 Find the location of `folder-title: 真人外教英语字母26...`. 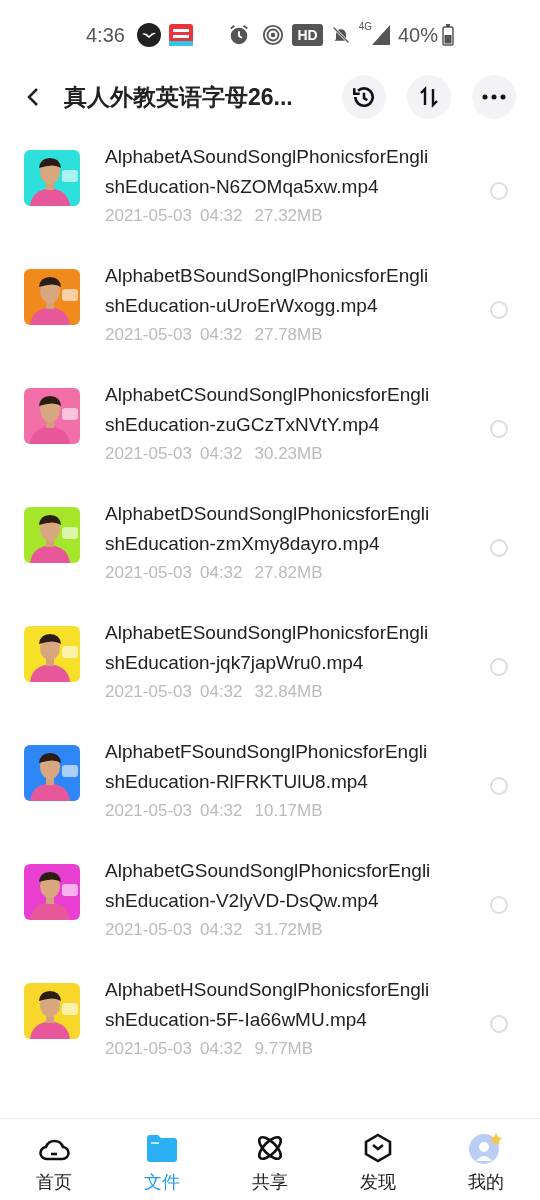

folder-title: 真人外教英语字母26... is located at coordinates (178, 97).